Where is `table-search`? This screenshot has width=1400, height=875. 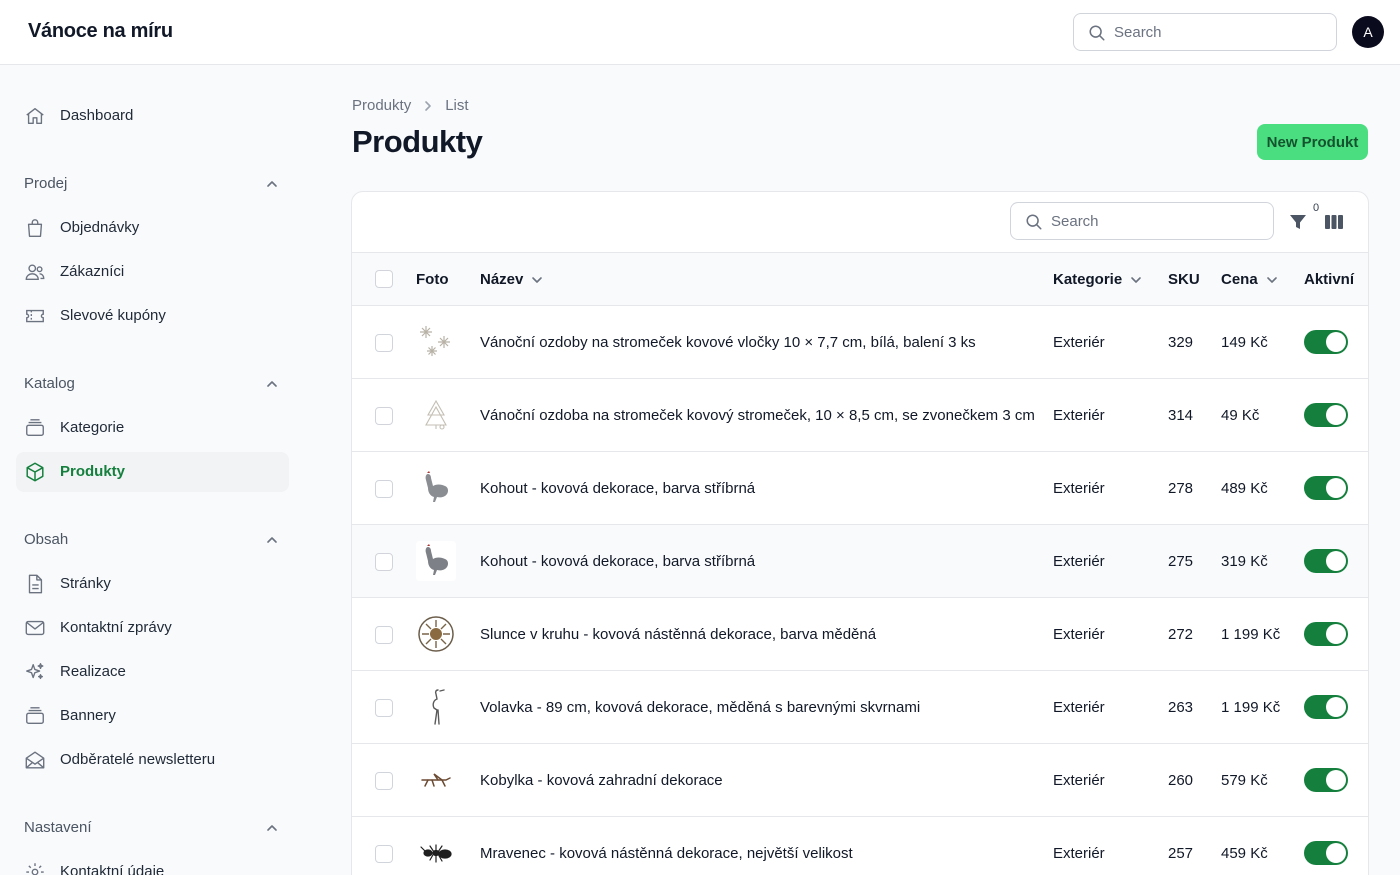
table-search is located at coordinates (1142, 221).